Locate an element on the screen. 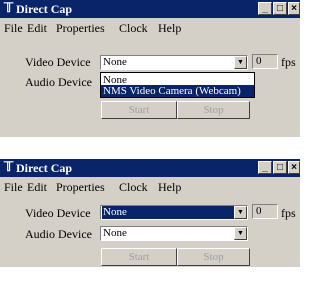 Image resolution: width=320 pixels, height=285 pixels. video-device-dropdown-list: None NMS Video Camera (Webcam) is located at coordinates (177, 85).